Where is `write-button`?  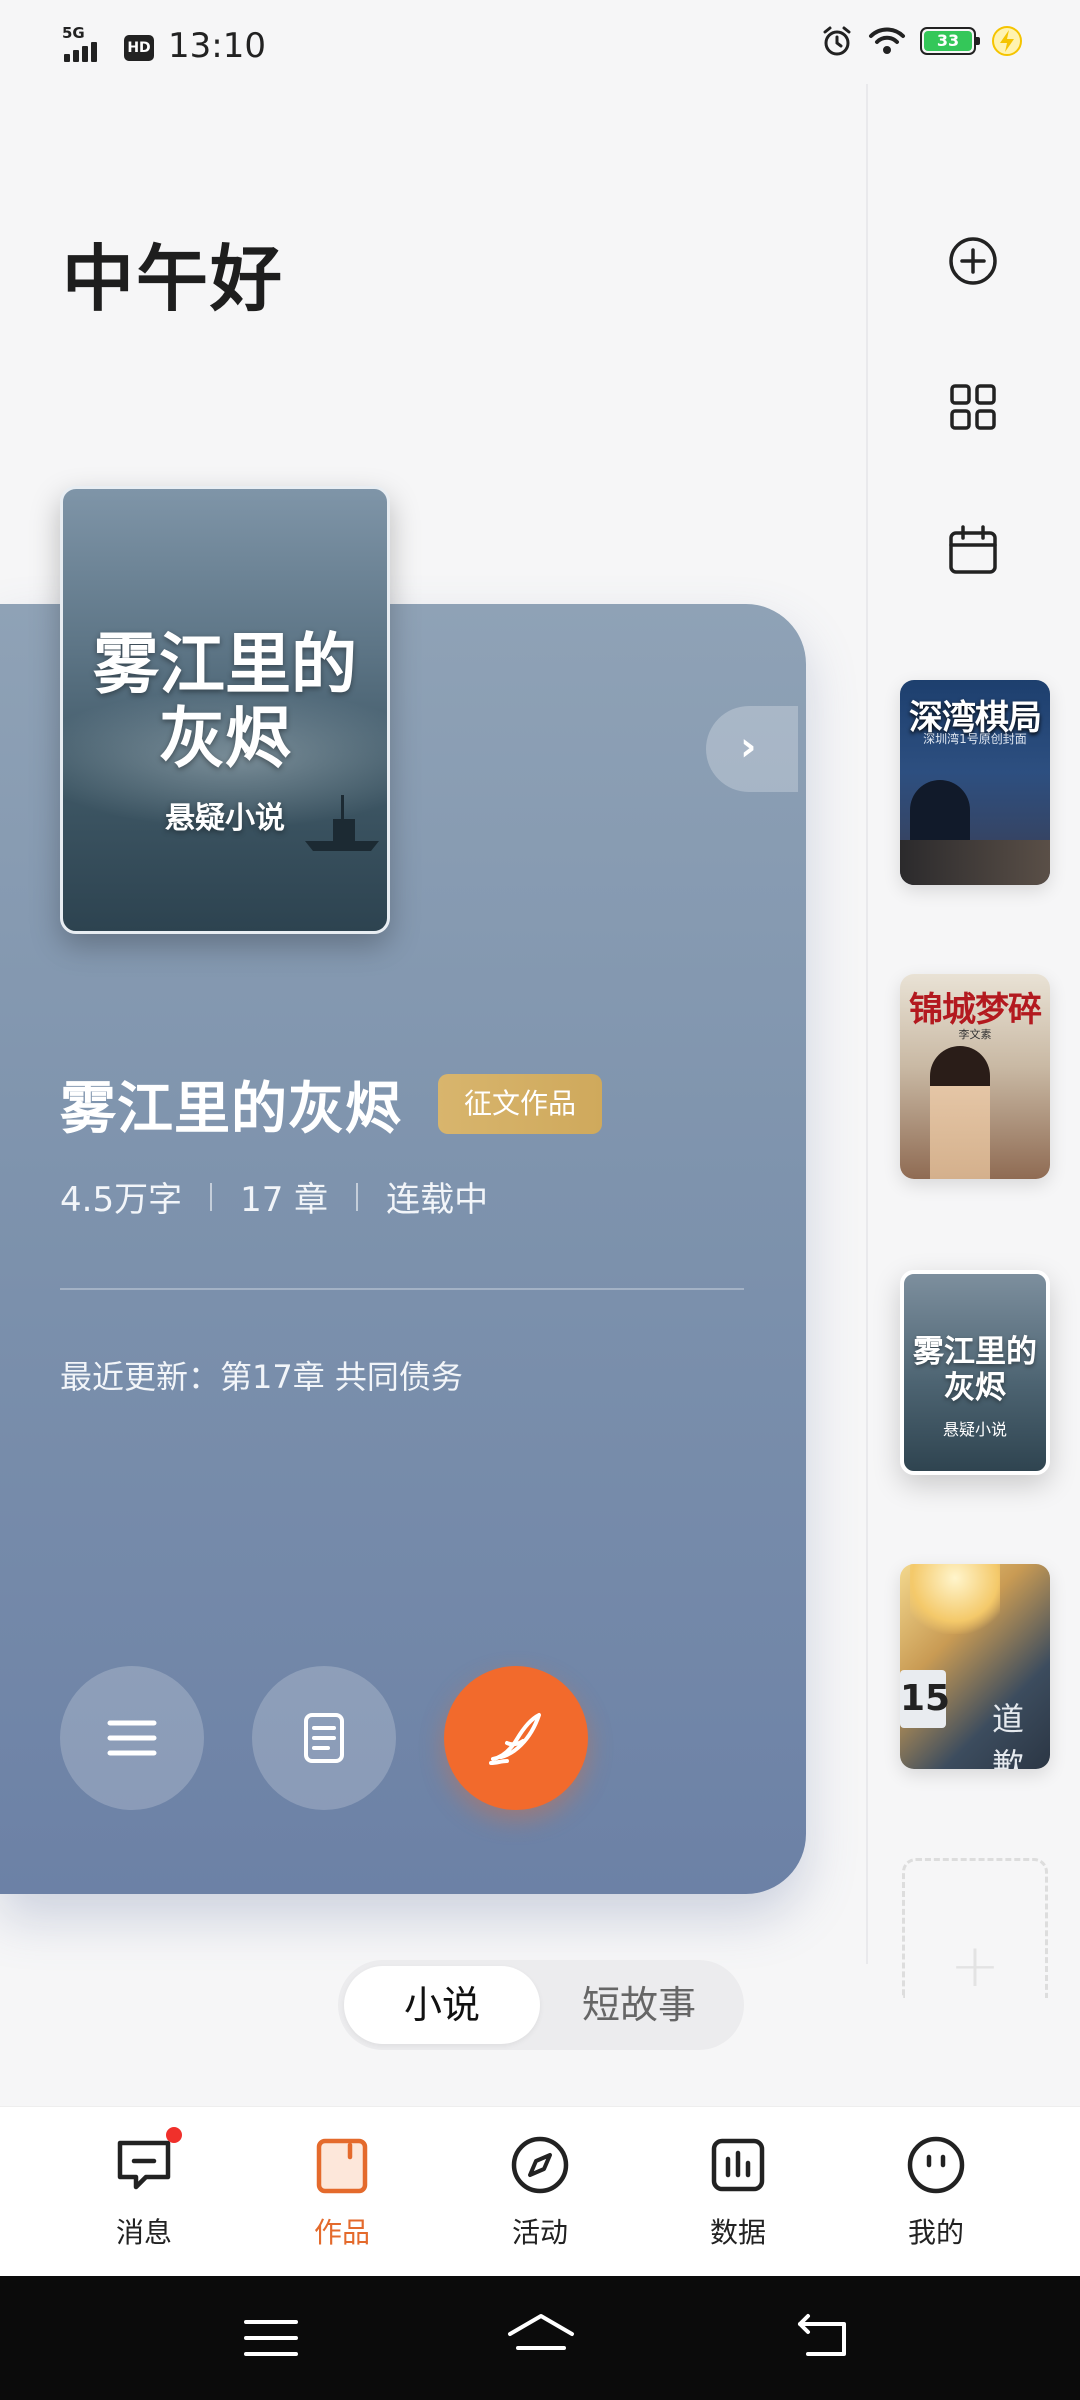
write-button is located at coordinates (516, 1738).